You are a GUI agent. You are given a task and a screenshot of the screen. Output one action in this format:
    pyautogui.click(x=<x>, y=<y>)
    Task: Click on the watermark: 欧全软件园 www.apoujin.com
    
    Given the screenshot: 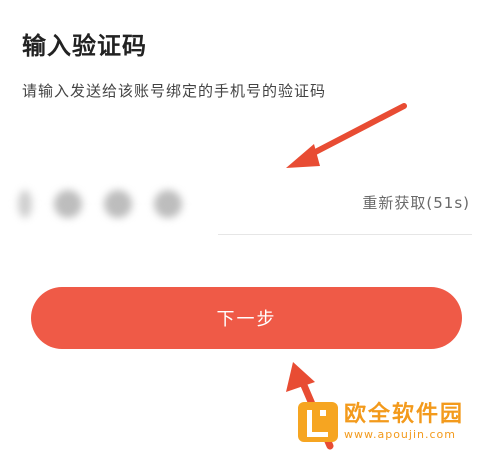 What is the action you would take?
    pyautogui.click(x=381, y=422)
    